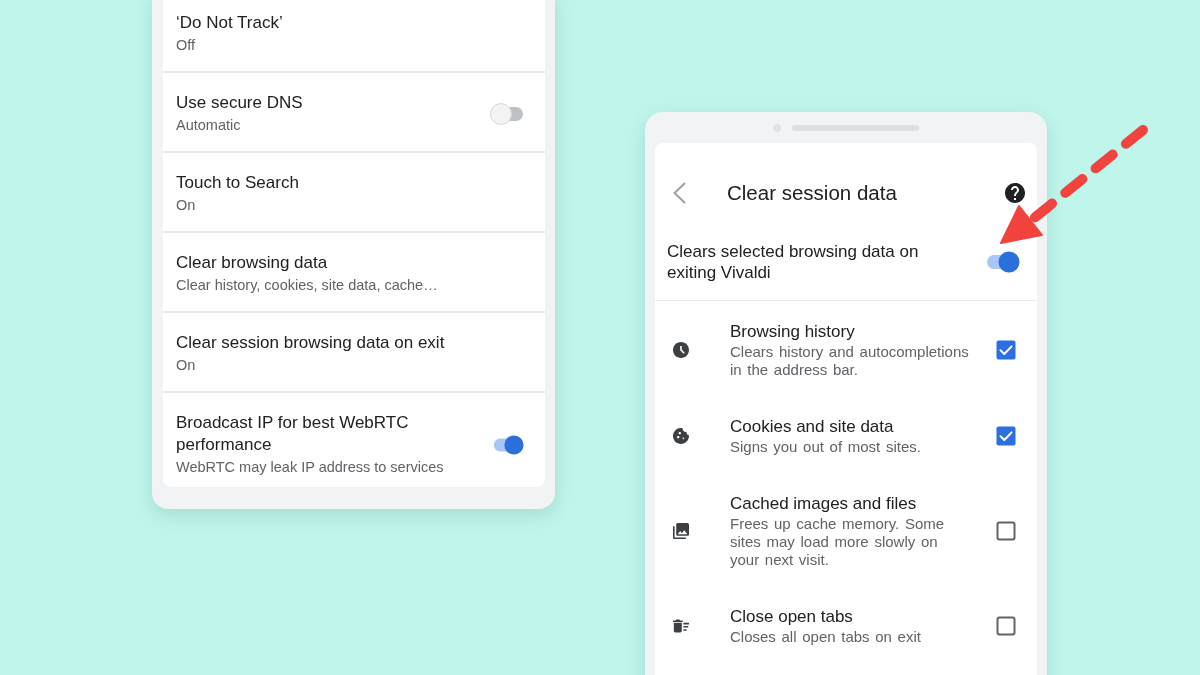 The image size is (1200, 675). Describe the element at coordinates (681, 436) in the screenshot. I see `cookie-icon` at that location.